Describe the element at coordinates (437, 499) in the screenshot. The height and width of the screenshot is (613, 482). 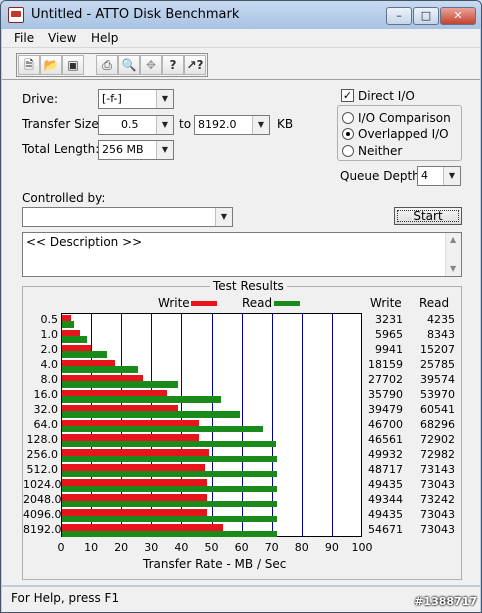
I see `read-value: 73242` at that location.